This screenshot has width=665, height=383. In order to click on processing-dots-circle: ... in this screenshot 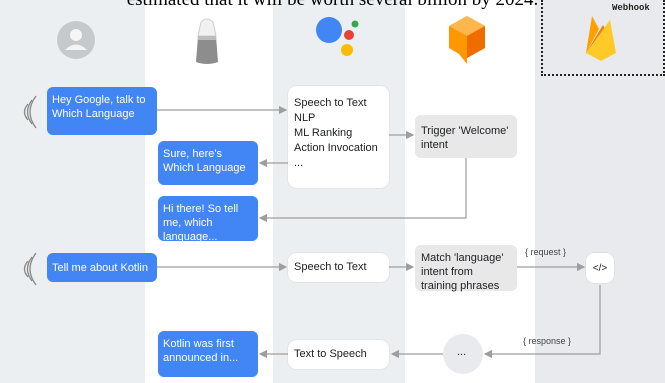, I will do `click(463, 354)`.